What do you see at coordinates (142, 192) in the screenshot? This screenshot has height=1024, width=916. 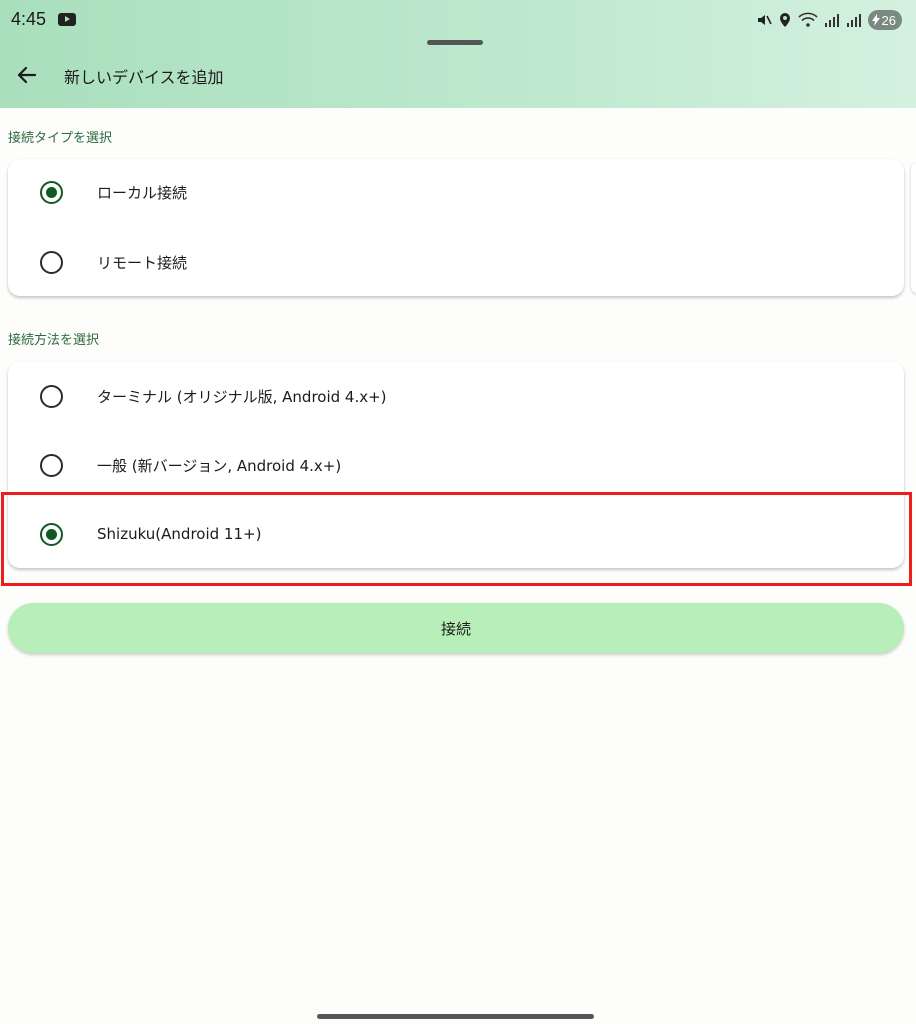 I see `option-label: ローカル接続` at bounding box center [142, 192].